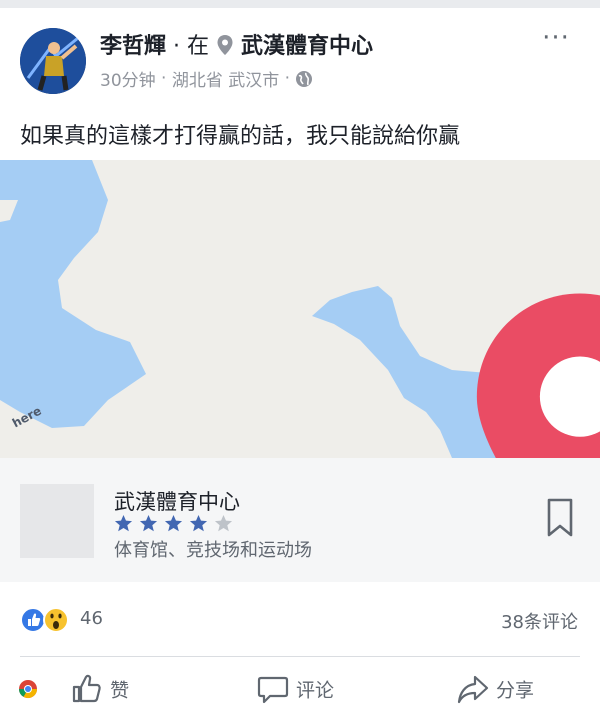 This screenshot has height=719, width=600. Describe the element at coordinates (213, 550) in the screenshot. I see `place-category: 体育馆、竞技场和运动场` at that location.